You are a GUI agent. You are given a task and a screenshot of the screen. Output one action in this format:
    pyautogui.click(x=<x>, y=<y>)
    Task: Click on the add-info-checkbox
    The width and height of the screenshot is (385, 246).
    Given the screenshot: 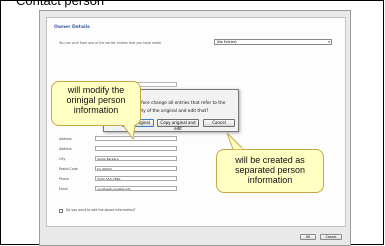 What is the action you would take?
    pyautogui.click(x=61, y=211)
    